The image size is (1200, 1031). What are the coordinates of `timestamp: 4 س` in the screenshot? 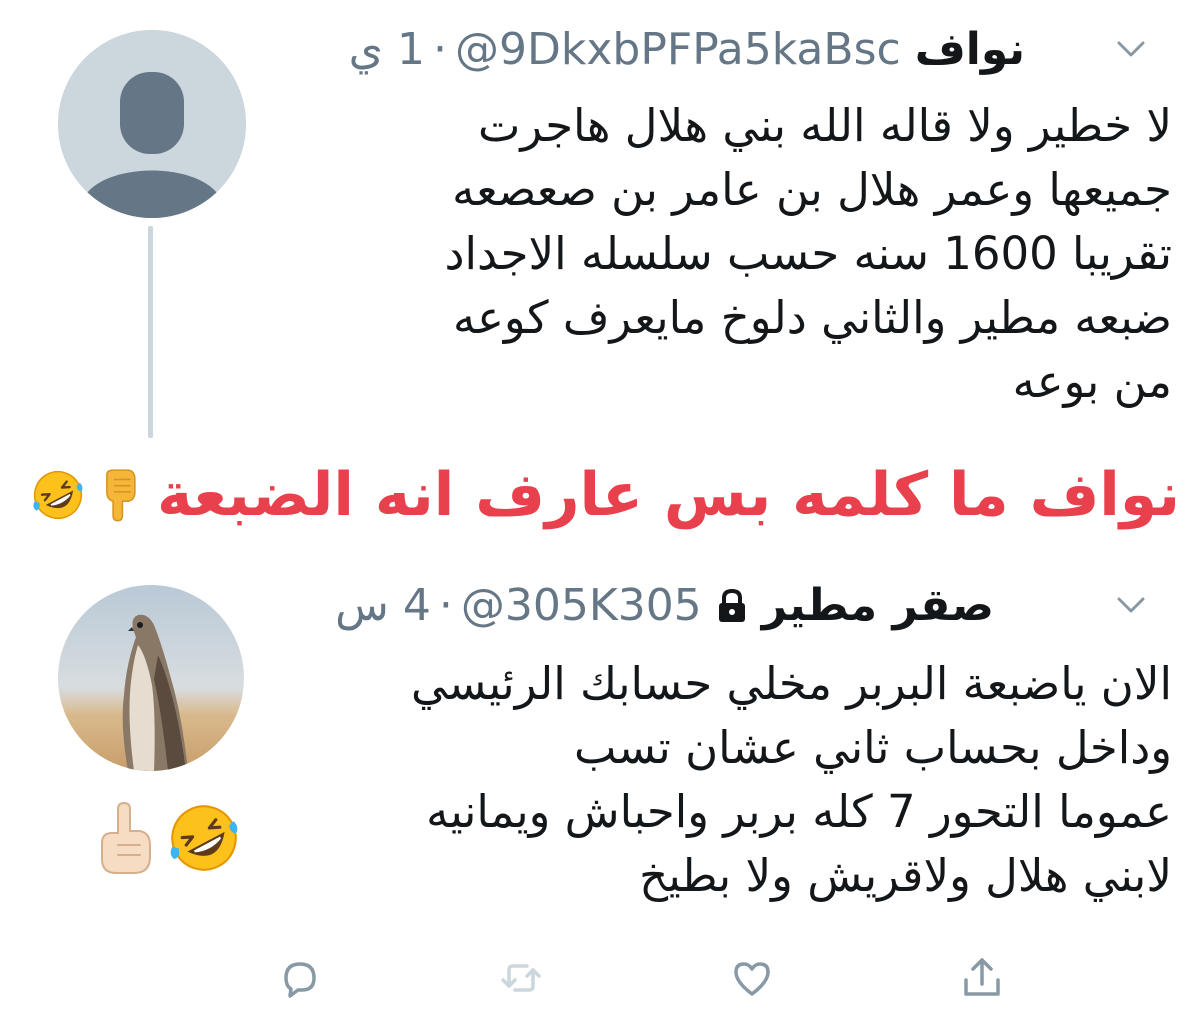 It's located at (383, 606).